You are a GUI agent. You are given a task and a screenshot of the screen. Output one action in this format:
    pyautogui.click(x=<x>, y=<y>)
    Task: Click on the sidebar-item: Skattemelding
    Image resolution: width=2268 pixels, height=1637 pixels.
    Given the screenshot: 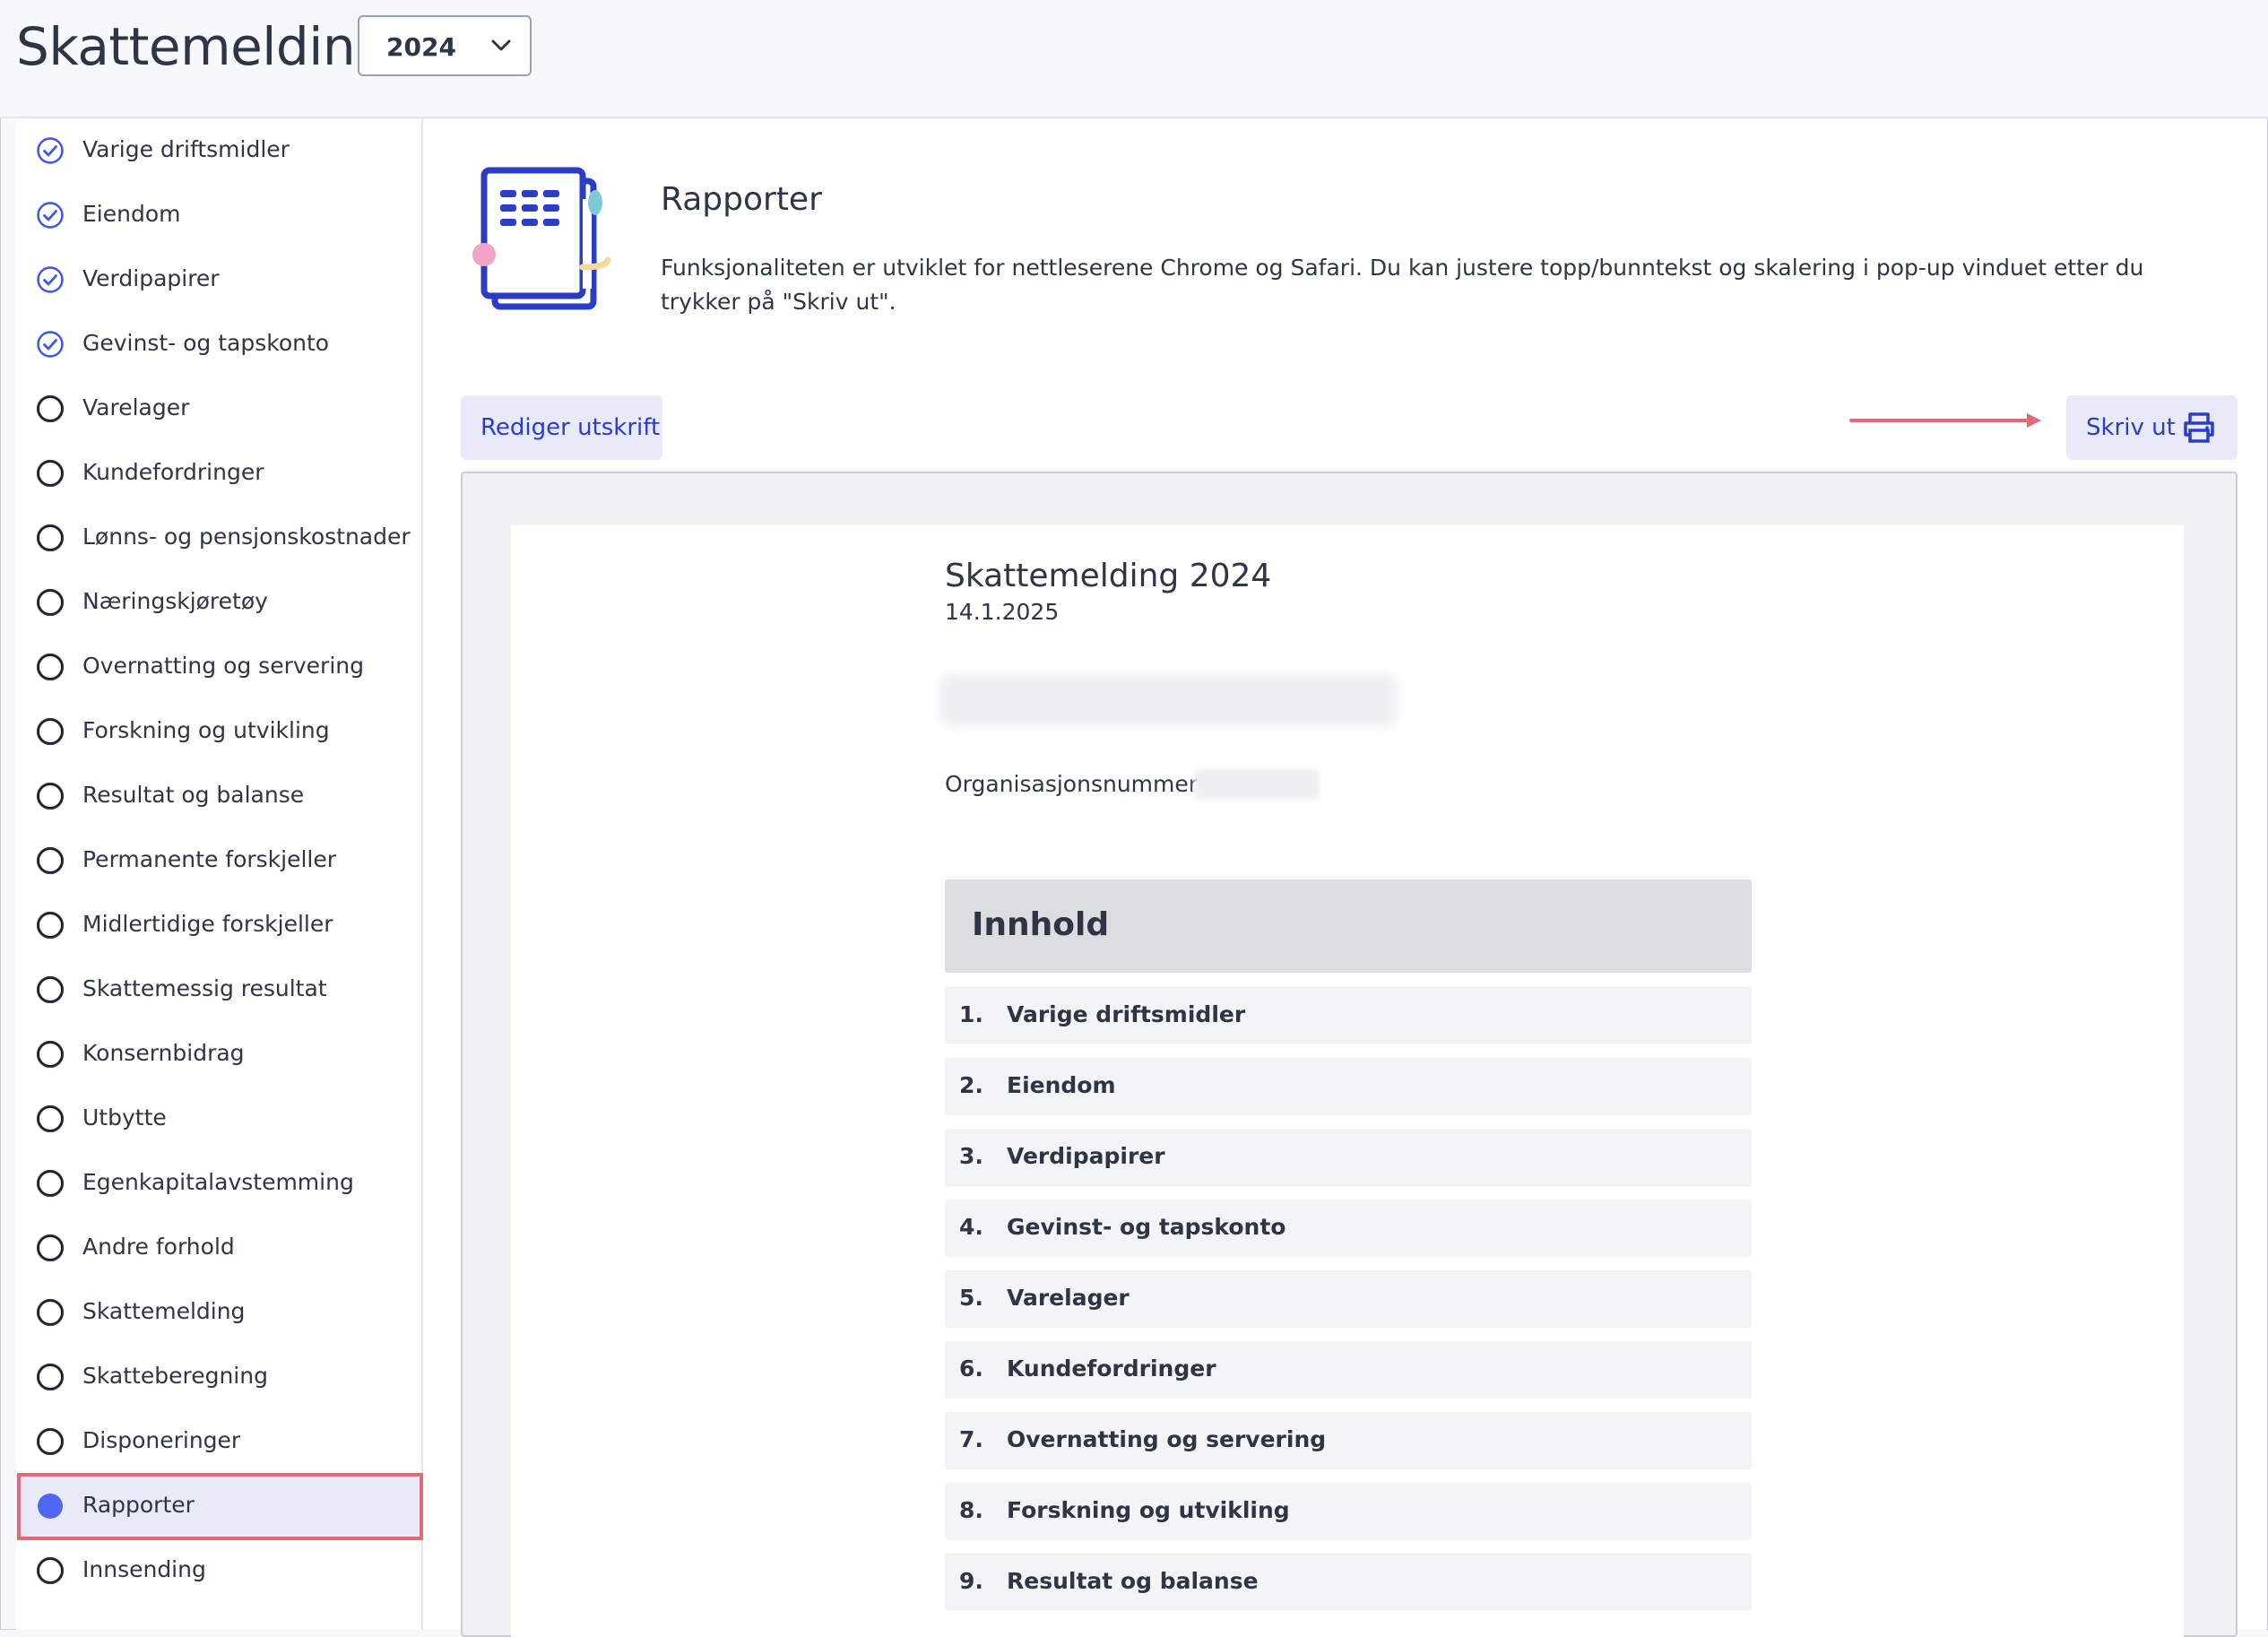 What is the action you would take?
    pyautogui.click(x=218, y=1312)
    